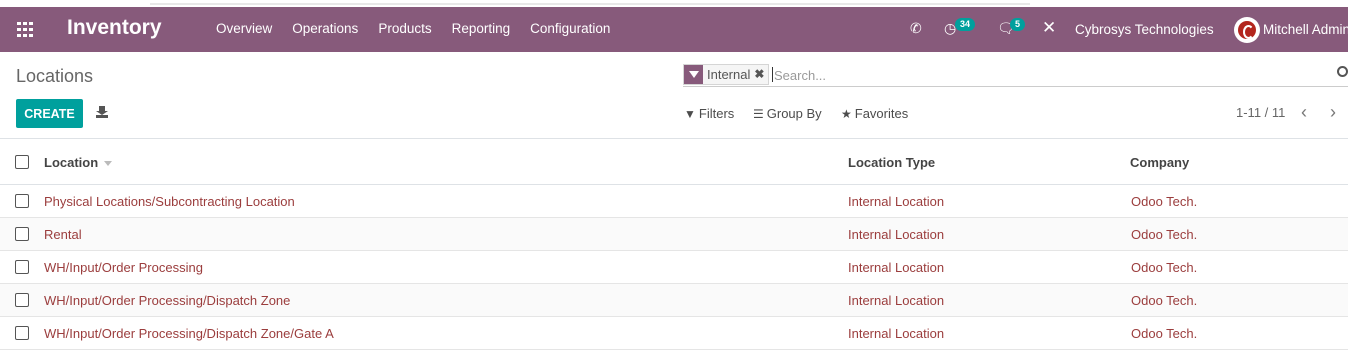 This screenshot has width=1348, height=357. Describe the element at coordinates (1018, 24) in the screenshot. I see `messages-count-badge: 5` at that location.